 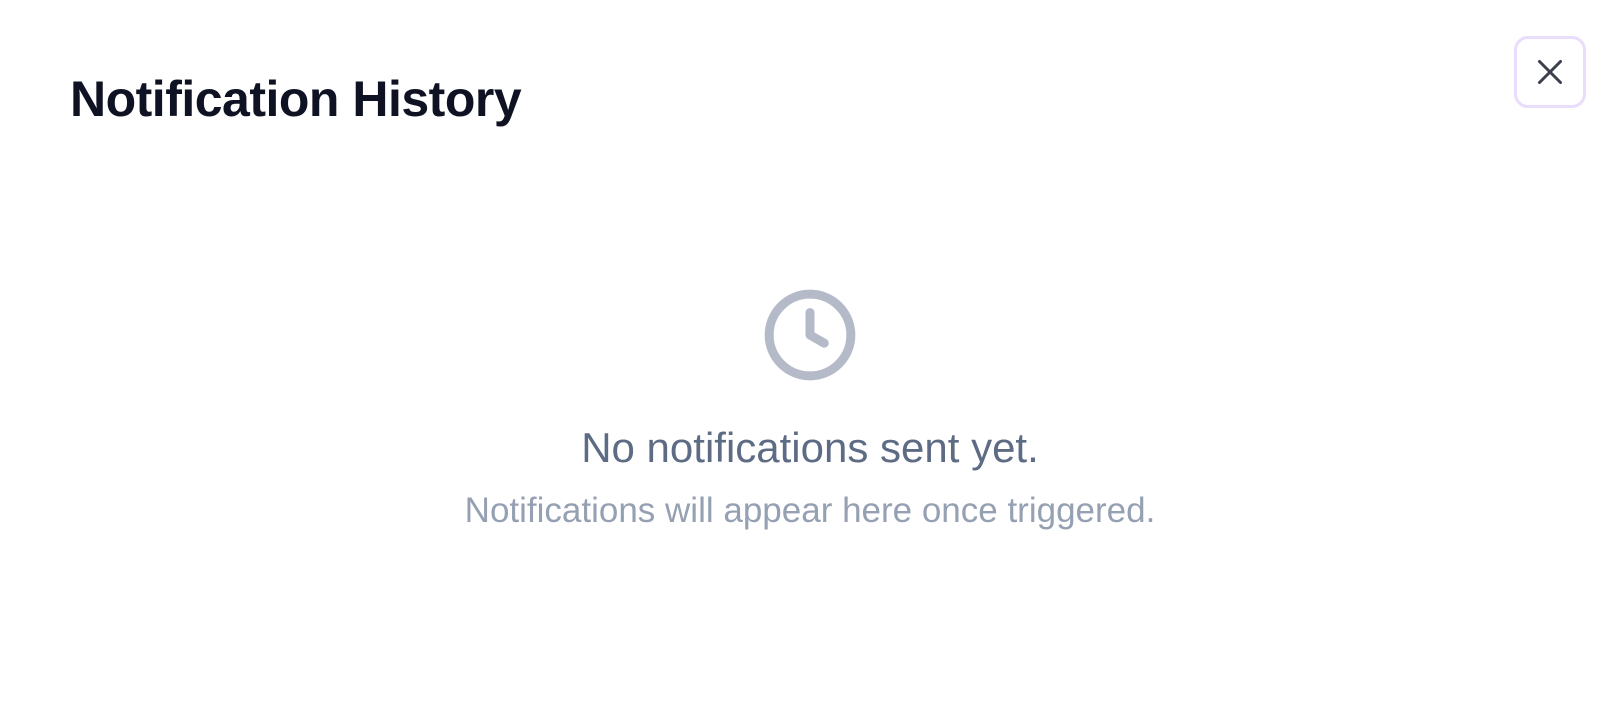 I want to click on dialog-title: Notification History, so click(x=296, y=99).